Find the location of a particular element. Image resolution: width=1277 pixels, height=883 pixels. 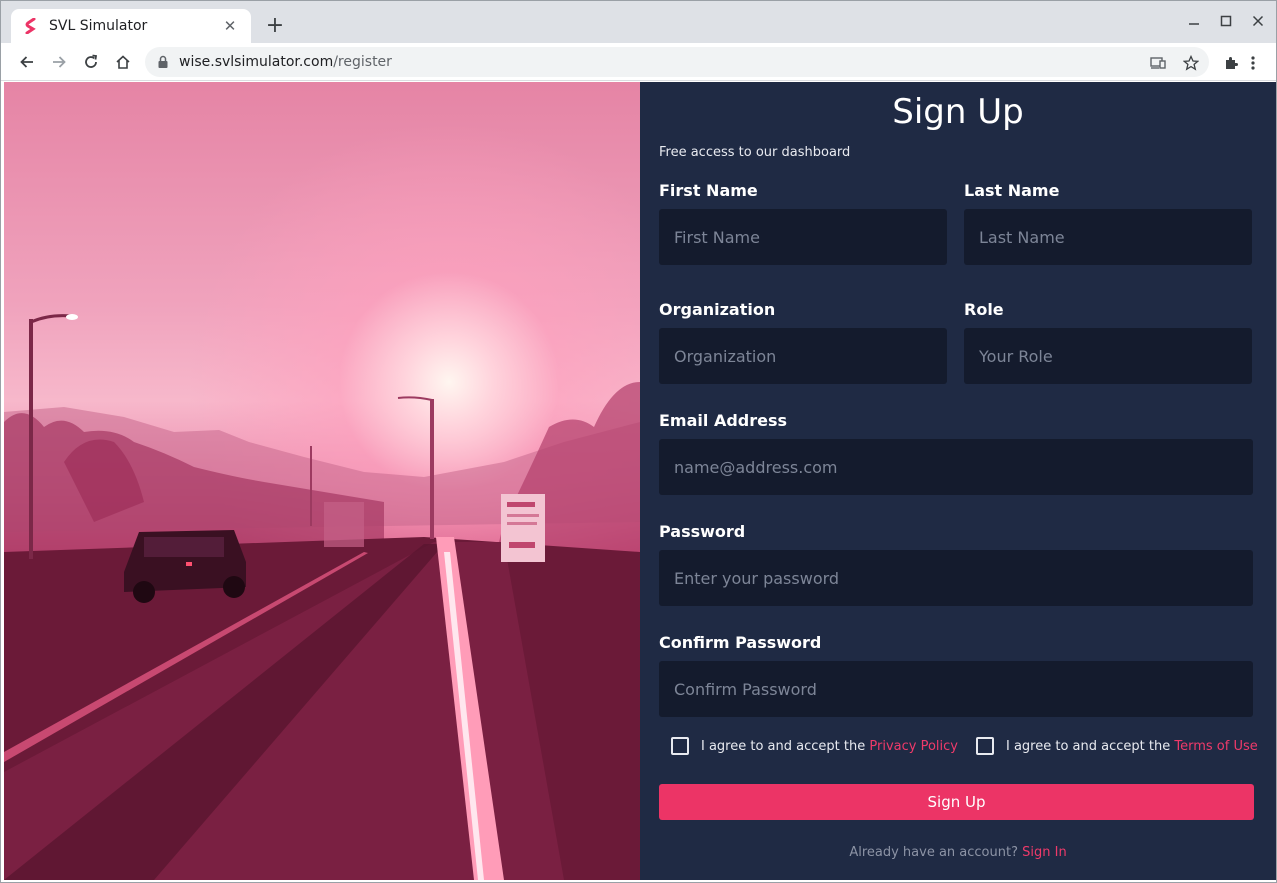

privacy-policy-link: Privacy Policy is located at coordinates (913, 746).